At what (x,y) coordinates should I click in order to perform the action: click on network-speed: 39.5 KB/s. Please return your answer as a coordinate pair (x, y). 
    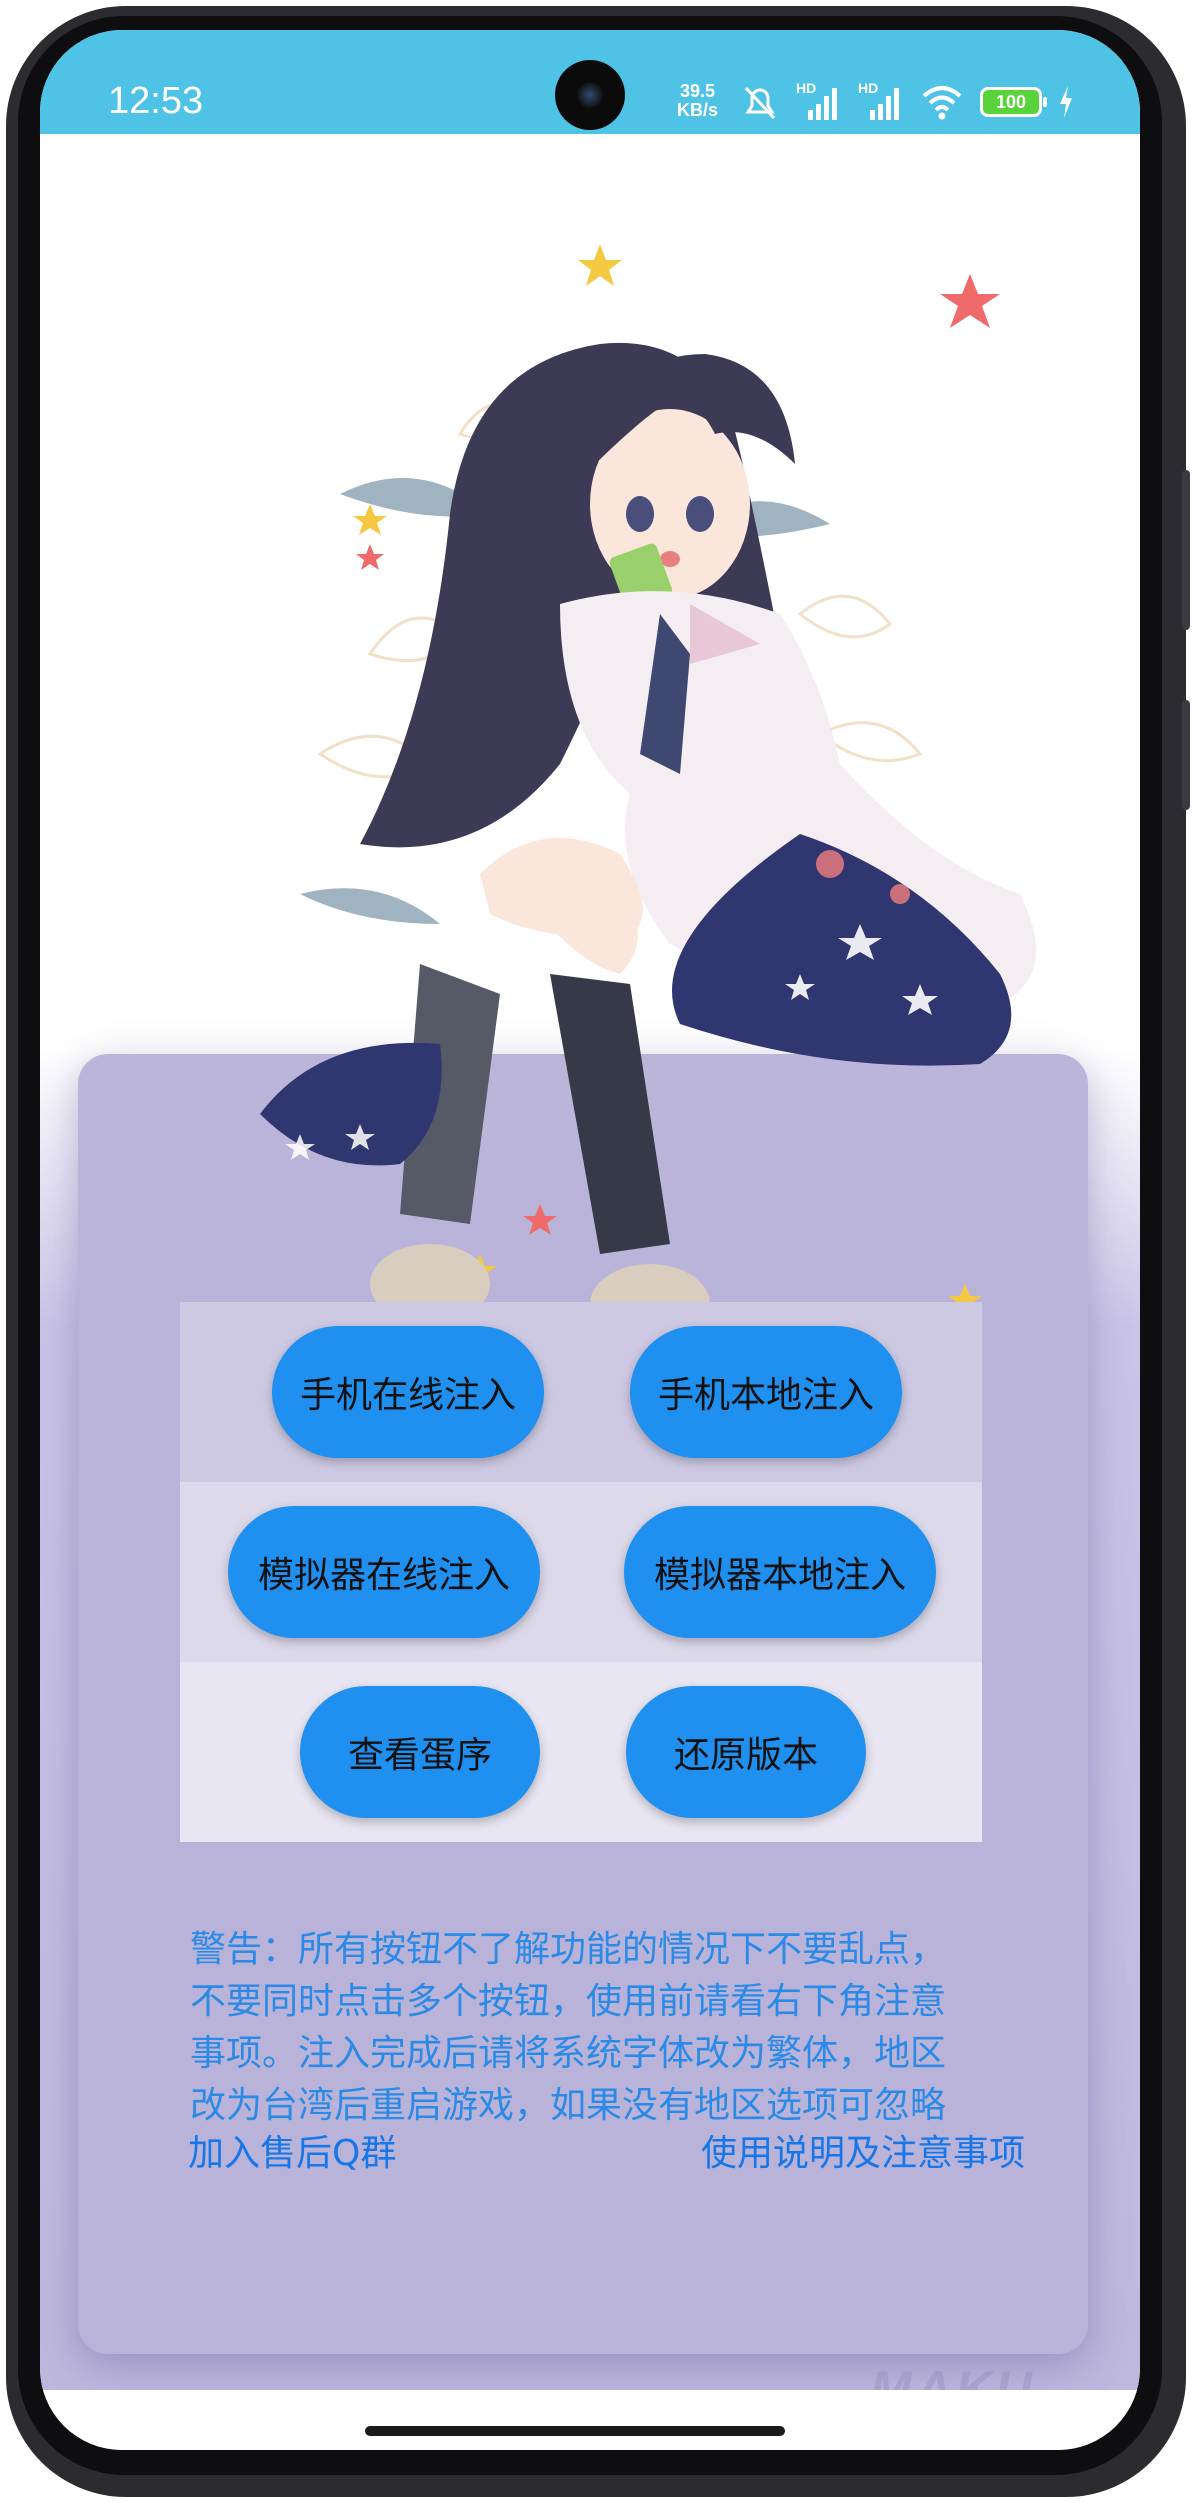
    Looking at the image, I should click on (697, 101).